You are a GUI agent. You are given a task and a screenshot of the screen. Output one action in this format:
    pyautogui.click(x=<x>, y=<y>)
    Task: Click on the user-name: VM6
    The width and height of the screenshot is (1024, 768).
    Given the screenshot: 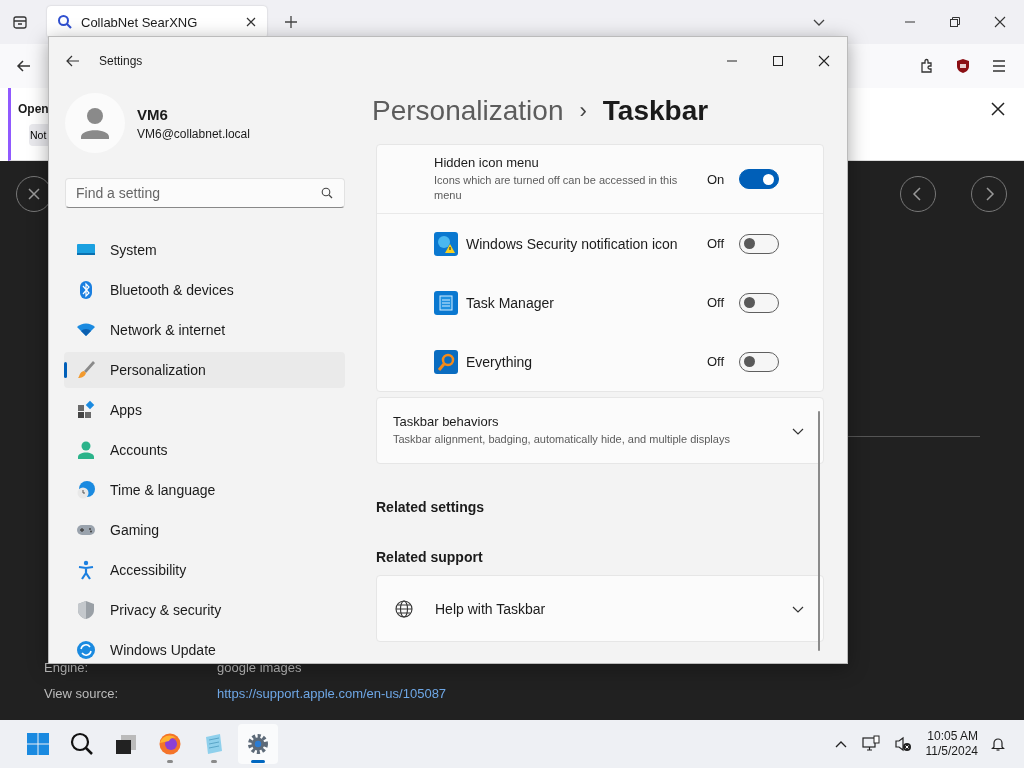 What is the action you would take?
    pyautogui.click(x=153, y=114)
    